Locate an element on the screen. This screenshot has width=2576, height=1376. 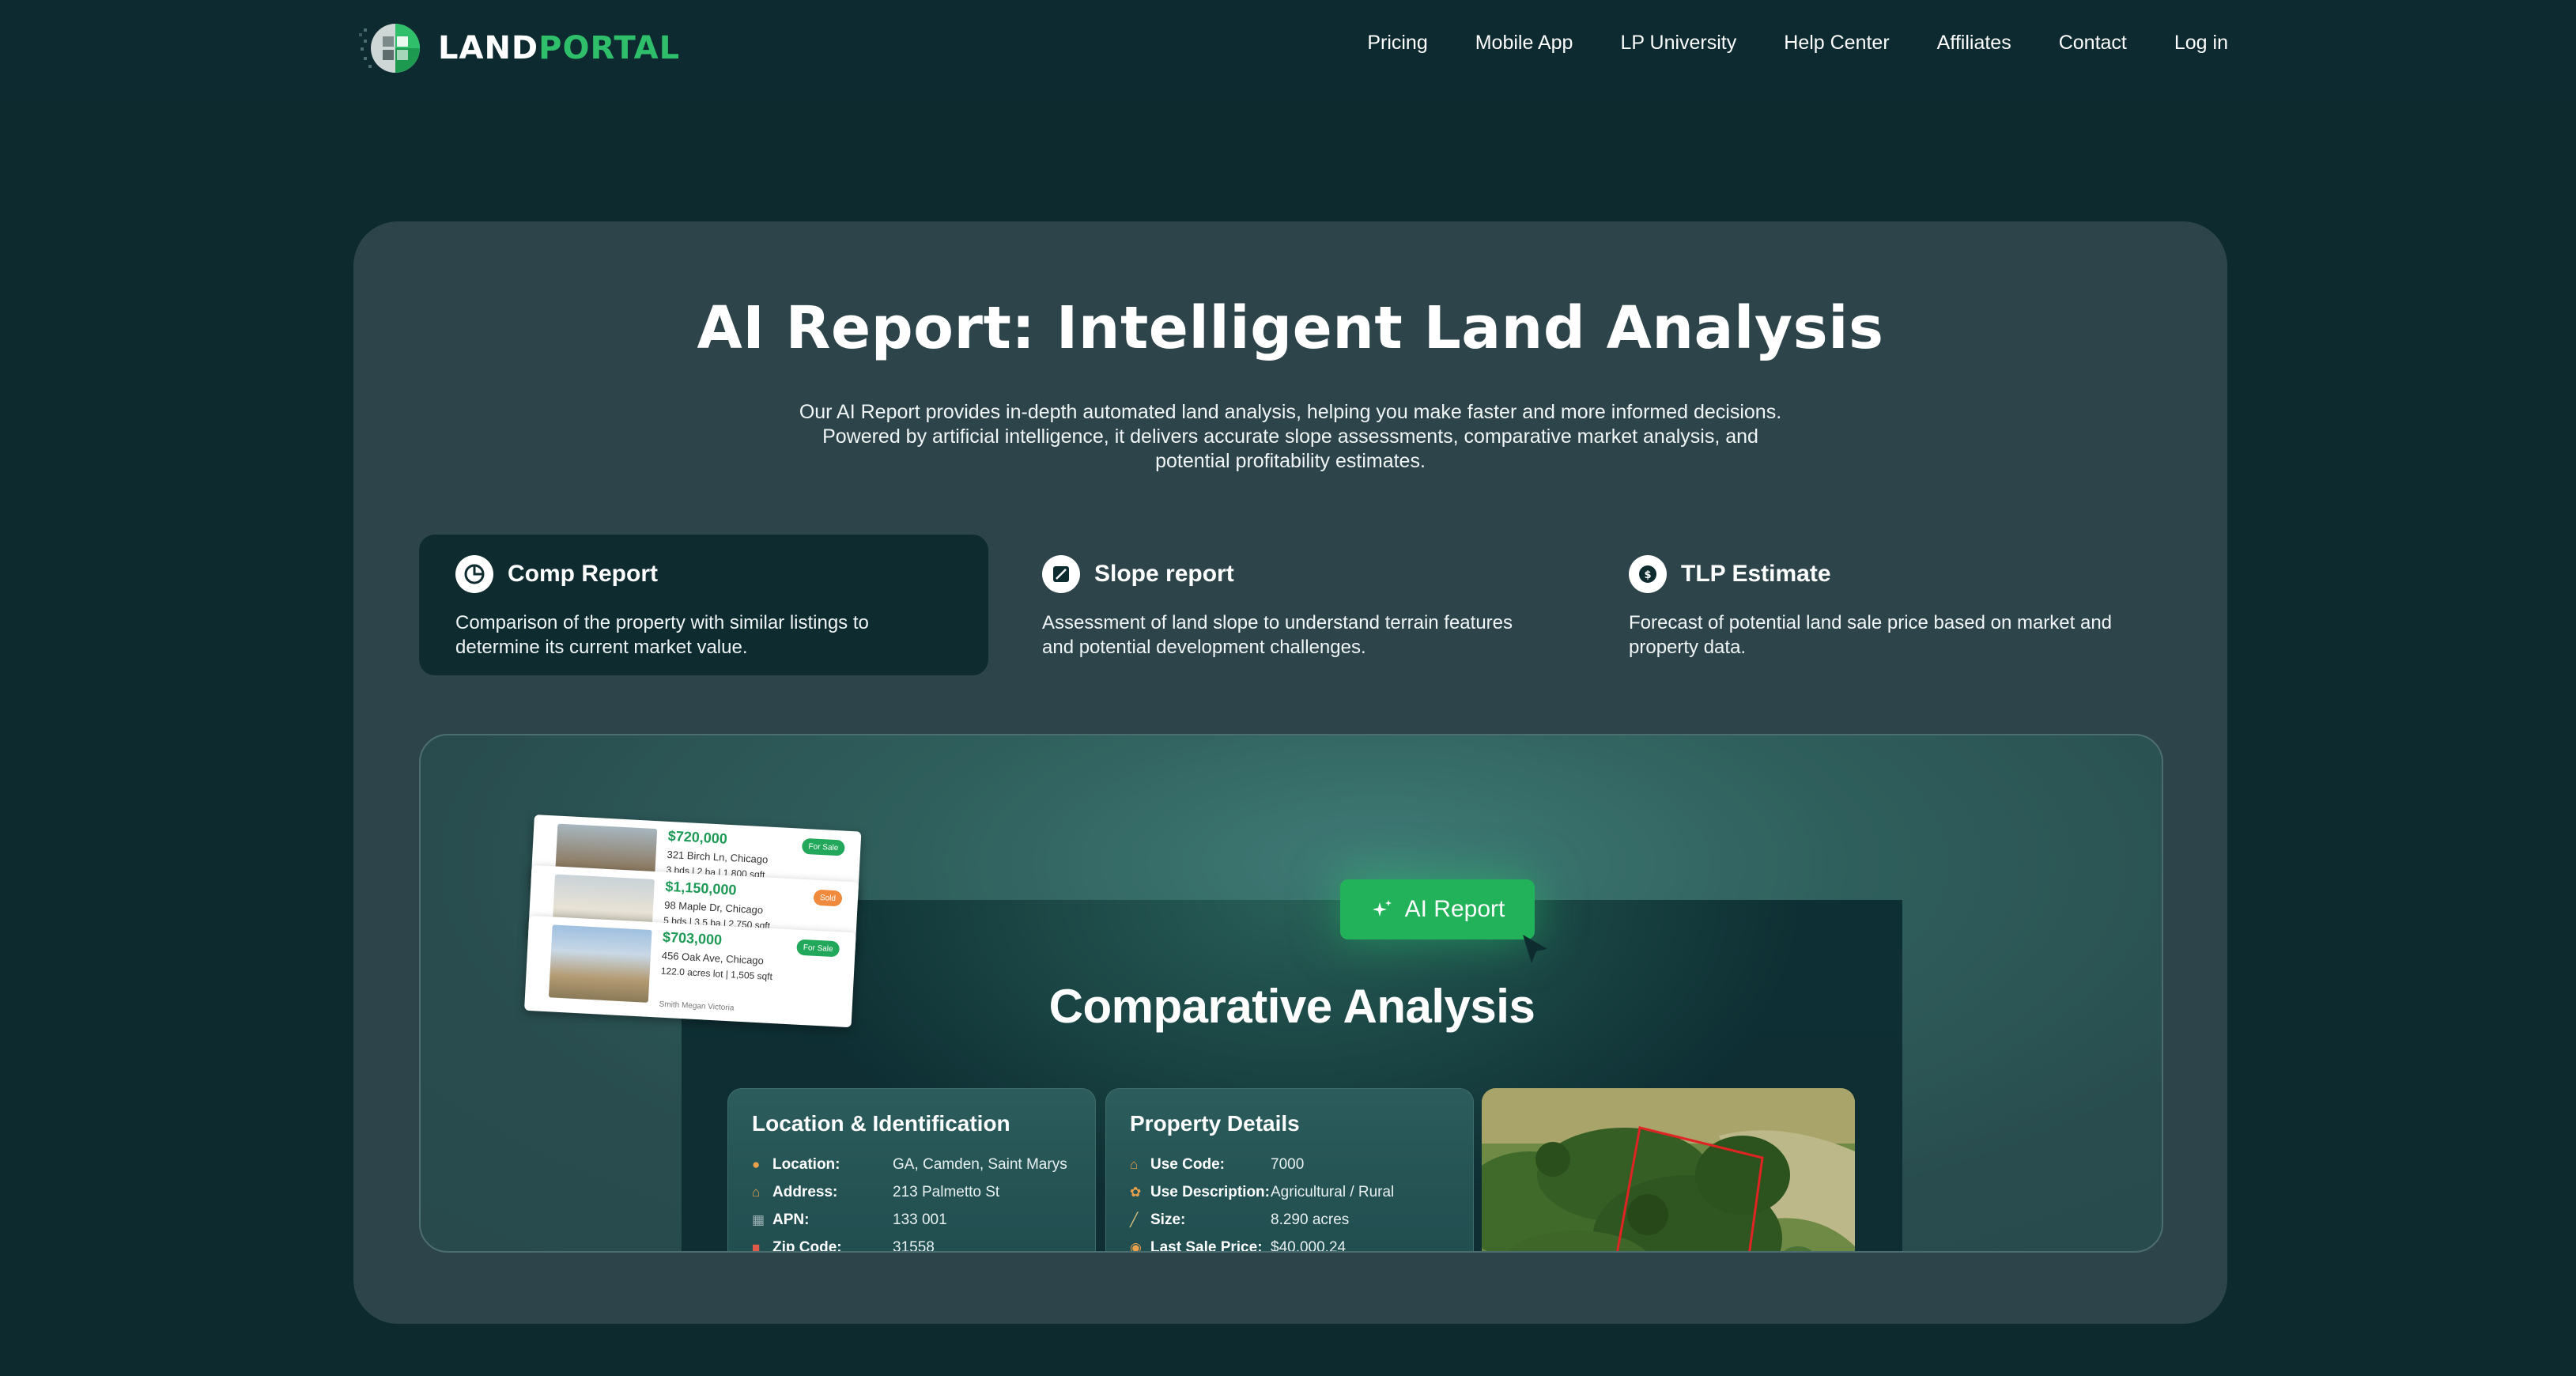
nav-link-affiliates: Affiliates is located at coordinates (1974, 43).